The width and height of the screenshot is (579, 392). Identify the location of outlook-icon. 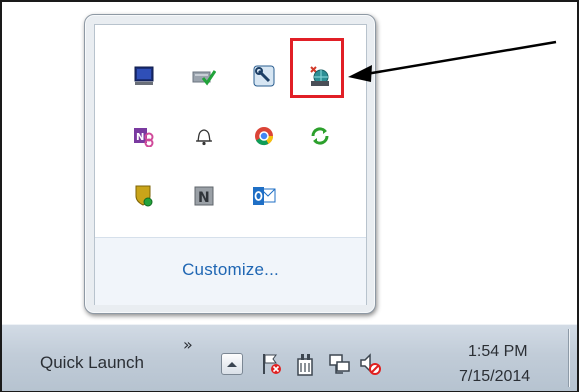
(264, 196).